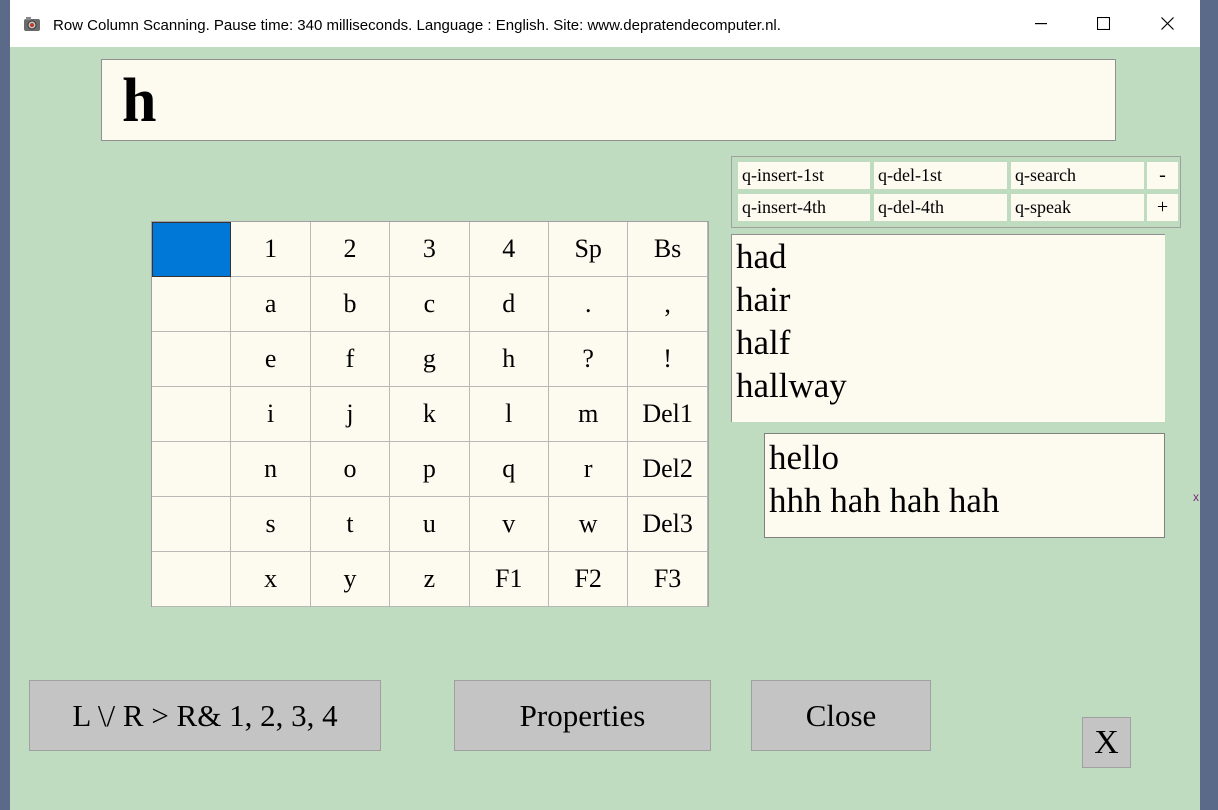  Describe the element at coordinates (205, 715) in the screenshot. I see `scan-mode-button: L \/ R > R& 1, 2, 3, 4` at that location.